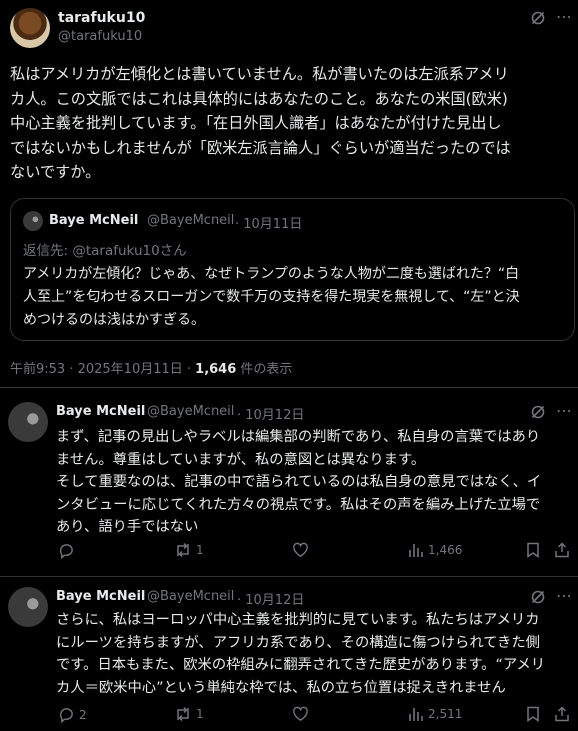 This screenshot has height=731, width=578. What do you see at coordinates (314, 716) in the screenshot?
I see `reply-actions: 2 1 2,511` at bounding box center [314, 716].